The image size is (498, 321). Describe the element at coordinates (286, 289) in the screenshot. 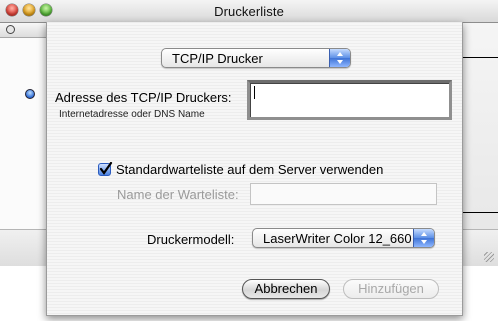

I see `cancel-button: Abbrechen` at that location.